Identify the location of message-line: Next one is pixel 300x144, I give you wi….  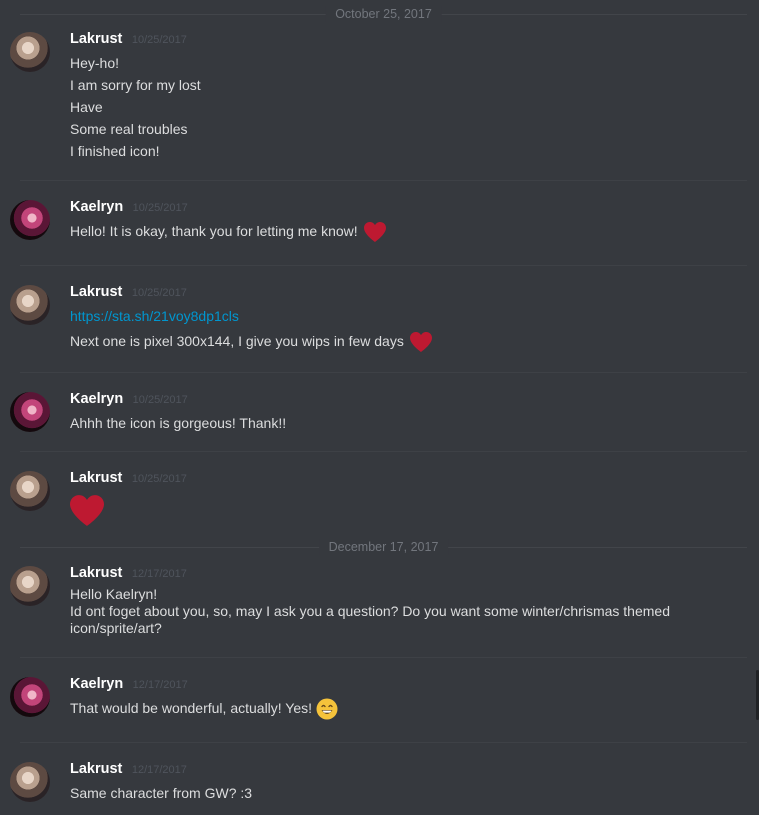
(400, 341).